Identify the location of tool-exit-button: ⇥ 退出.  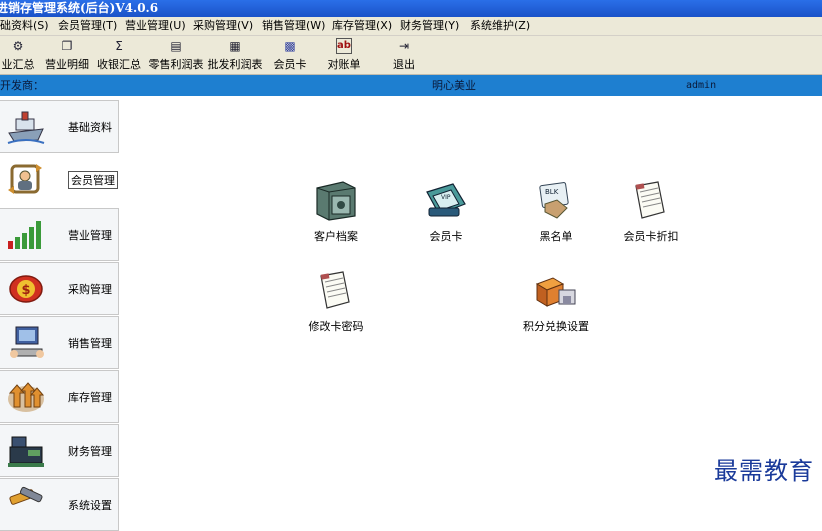
(404, 55).